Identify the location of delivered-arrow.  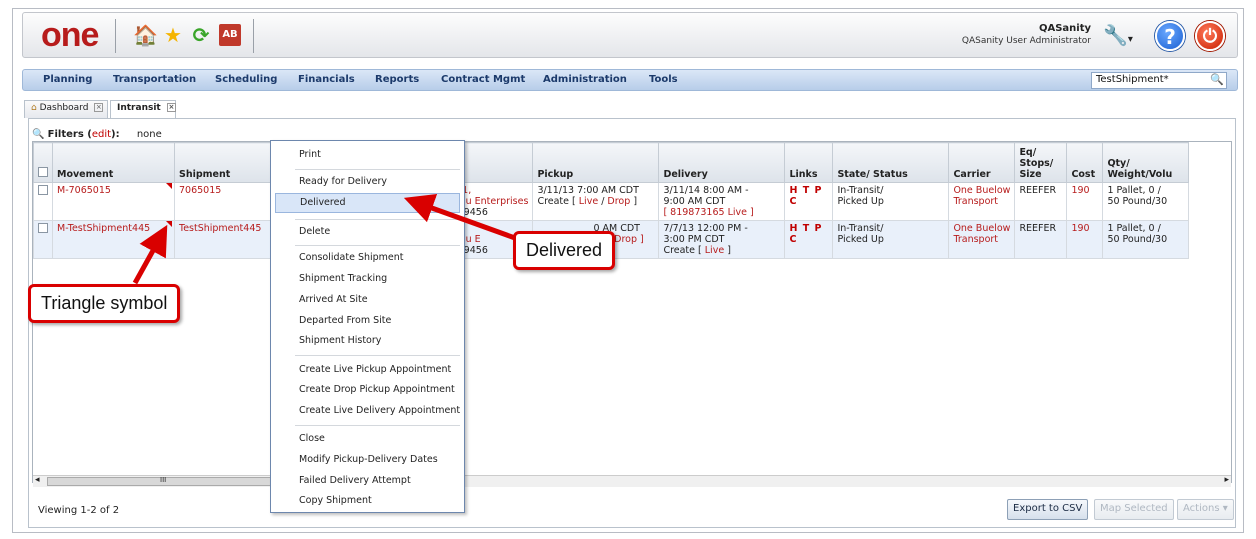
(459, 217).